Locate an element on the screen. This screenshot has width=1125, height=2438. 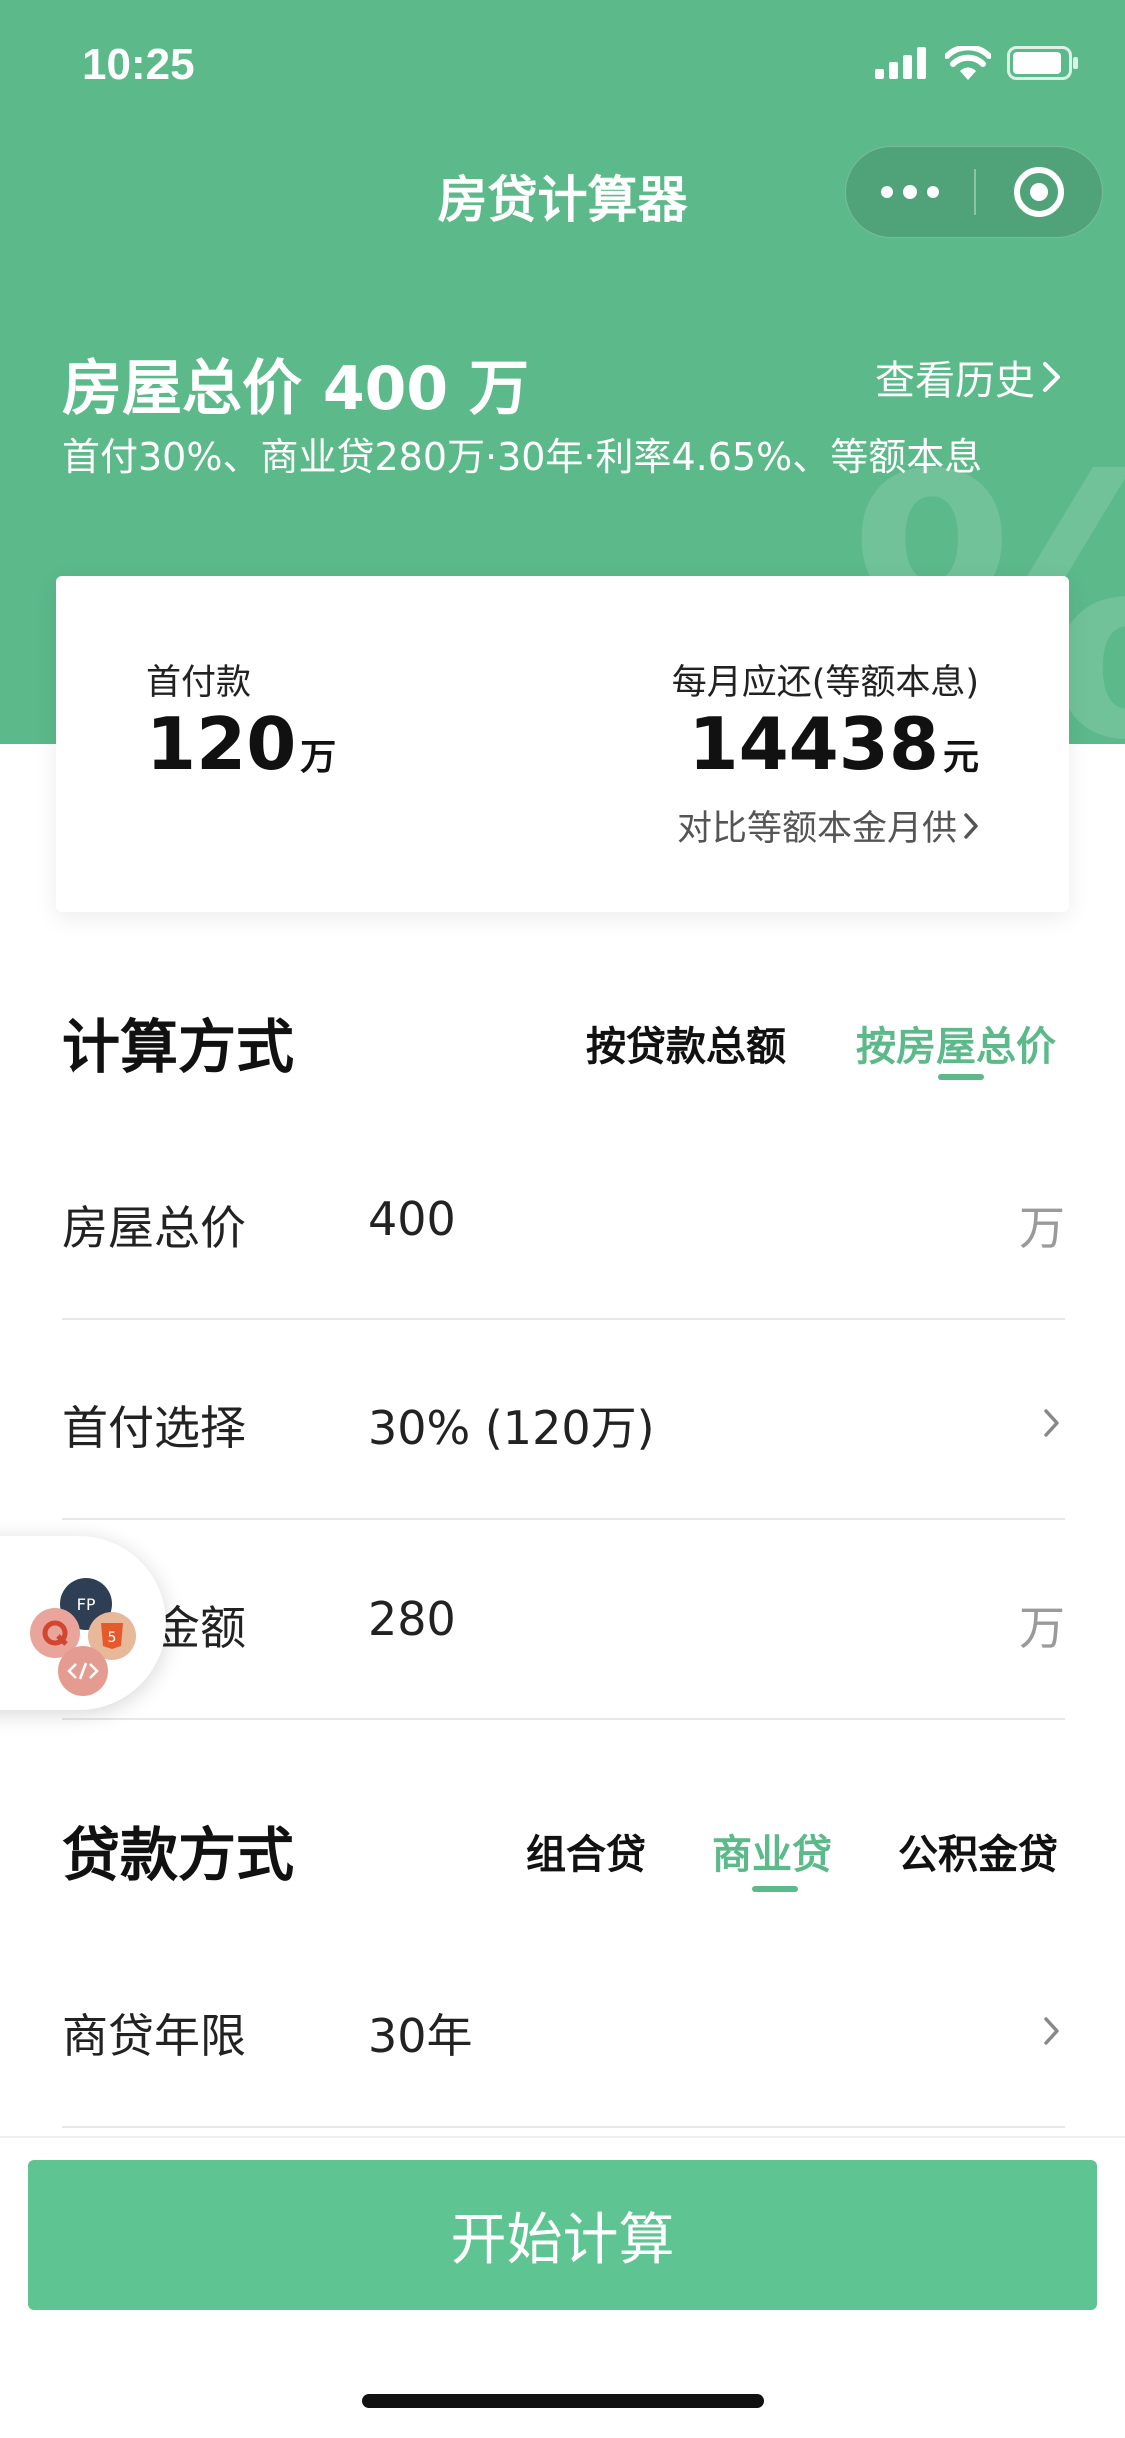
tab-combined-loan: 组合贷 is located at coordinates (586, 1851).